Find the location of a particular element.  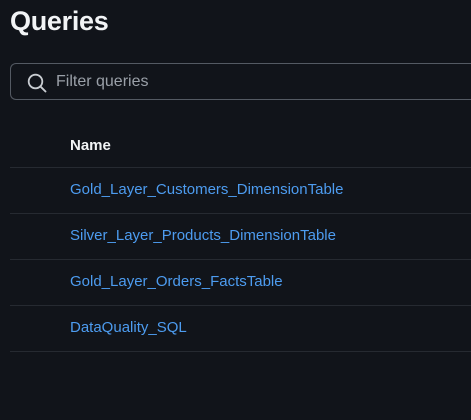

table-row: Gold_Layer_Orders_FactsTable is located at coordinates (240, 283).